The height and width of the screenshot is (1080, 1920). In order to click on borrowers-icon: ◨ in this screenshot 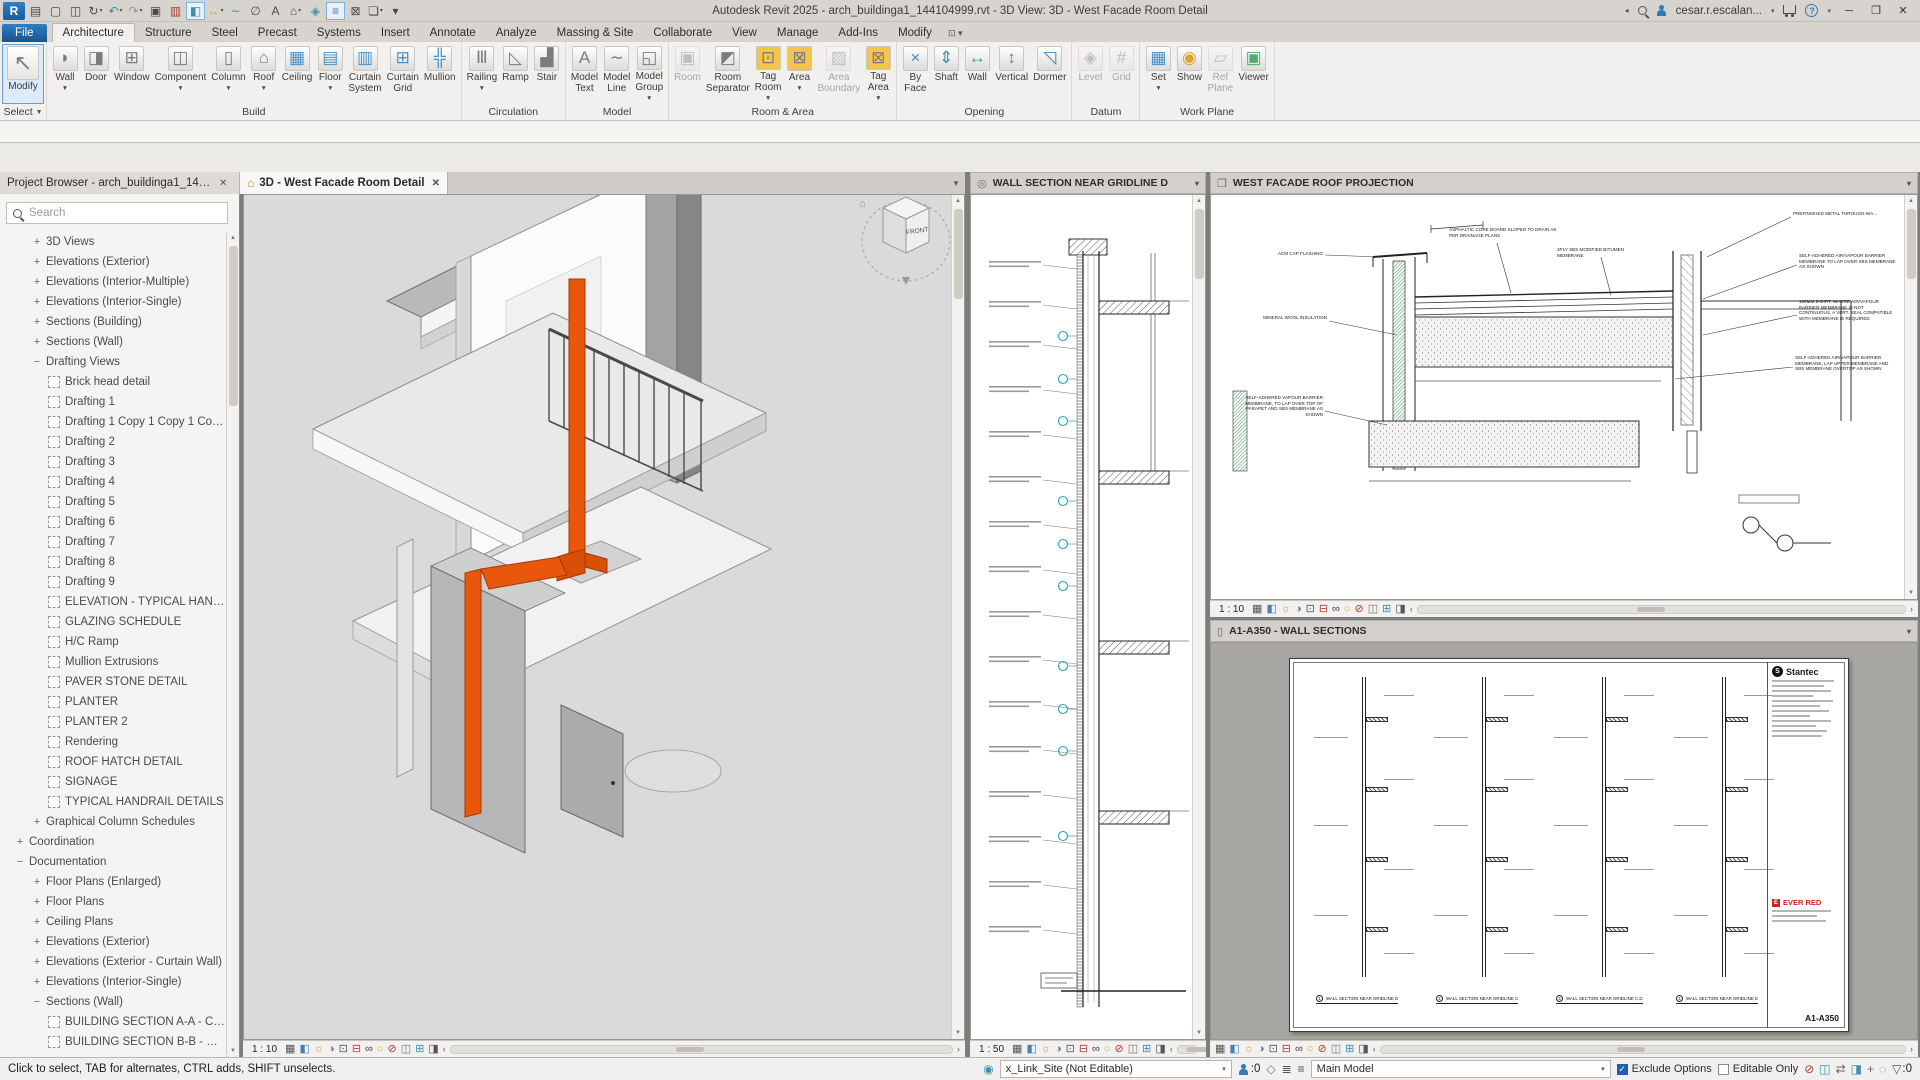, I will do `click(1856, 1069)`.